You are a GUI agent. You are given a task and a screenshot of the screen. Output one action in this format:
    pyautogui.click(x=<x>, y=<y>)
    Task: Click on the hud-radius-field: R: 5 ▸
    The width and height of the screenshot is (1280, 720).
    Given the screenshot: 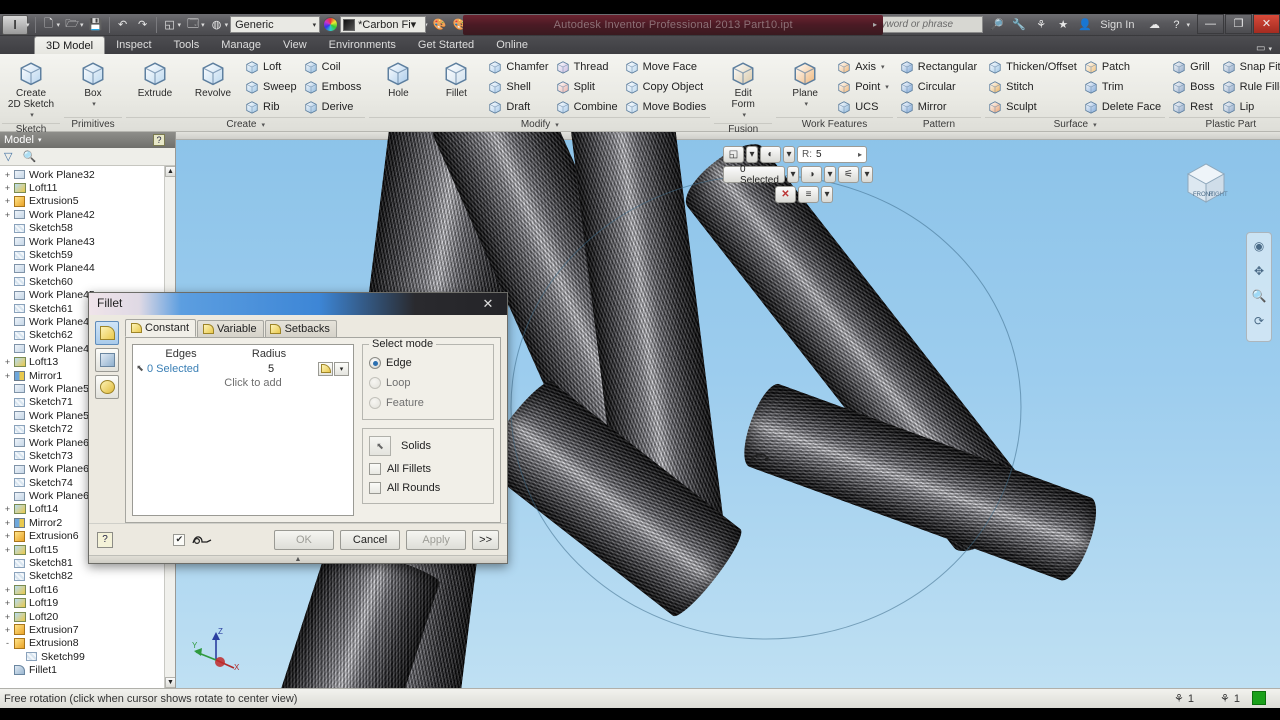 What is the action you would take?
    pyautogui.click(x=832, y=154)
    